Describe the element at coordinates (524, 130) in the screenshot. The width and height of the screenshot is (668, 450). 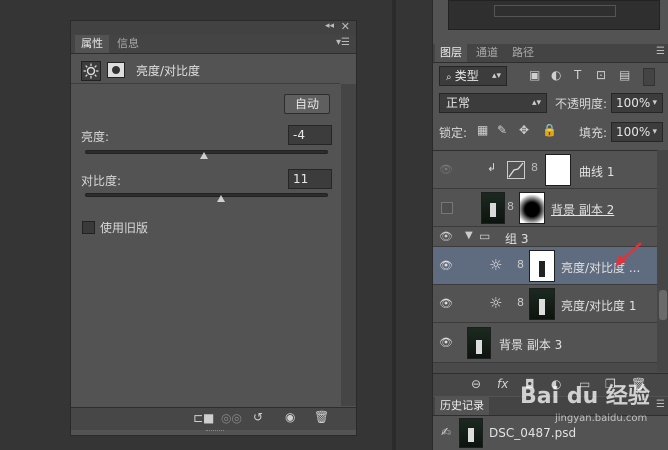
I see `lock-move-icon: ✥` at that location.